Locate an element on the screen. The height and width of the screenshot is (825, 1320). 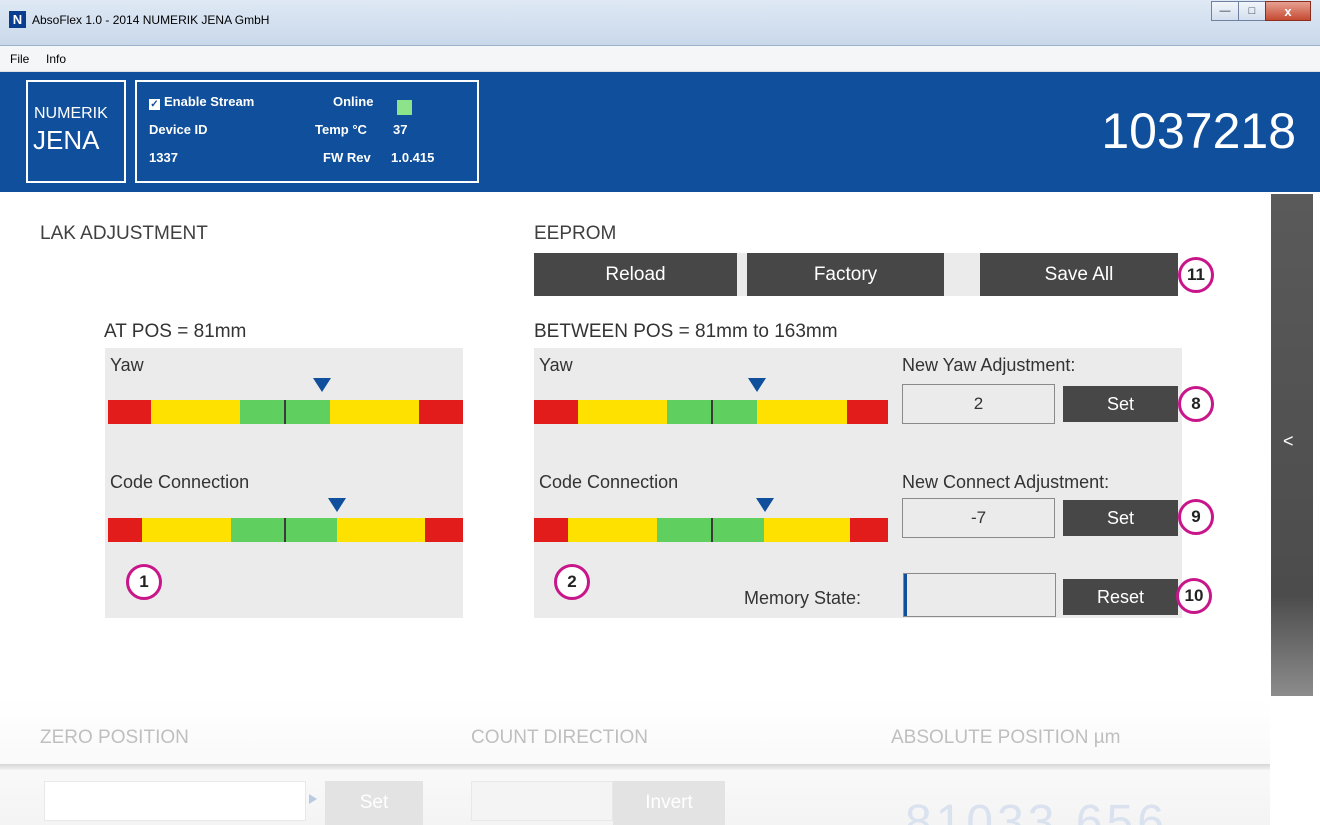
callout-badge-2: 2 is located at coordinates (572, 582).